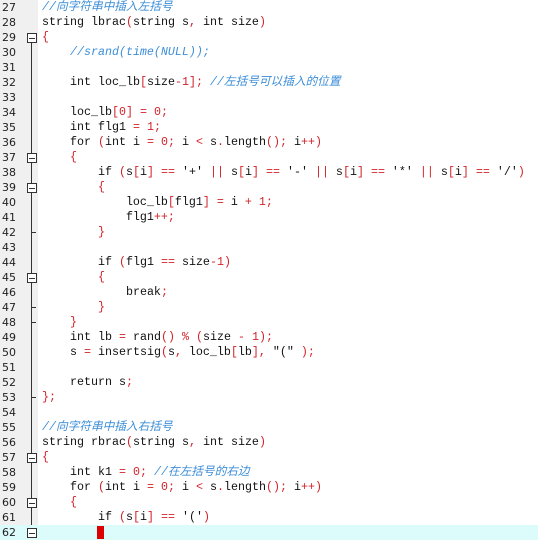 Image resolution: width=538 pixels, height=540 pixels. What do you see at coordinates (9, 187) in the screenshot?
I see `line-number: 39` at bounding box center [9, 187].